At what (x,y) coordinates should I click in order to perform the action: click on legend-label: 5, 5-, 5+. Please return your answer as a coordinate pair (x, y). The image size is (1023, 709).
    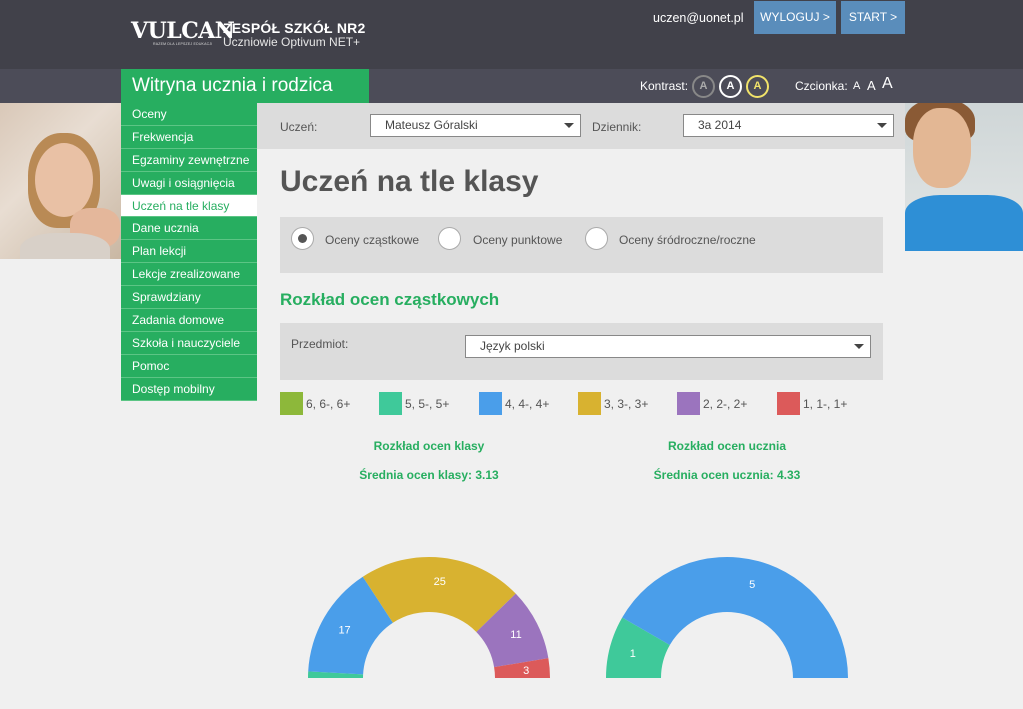
    Looking at the image, I should click on (427, 404).